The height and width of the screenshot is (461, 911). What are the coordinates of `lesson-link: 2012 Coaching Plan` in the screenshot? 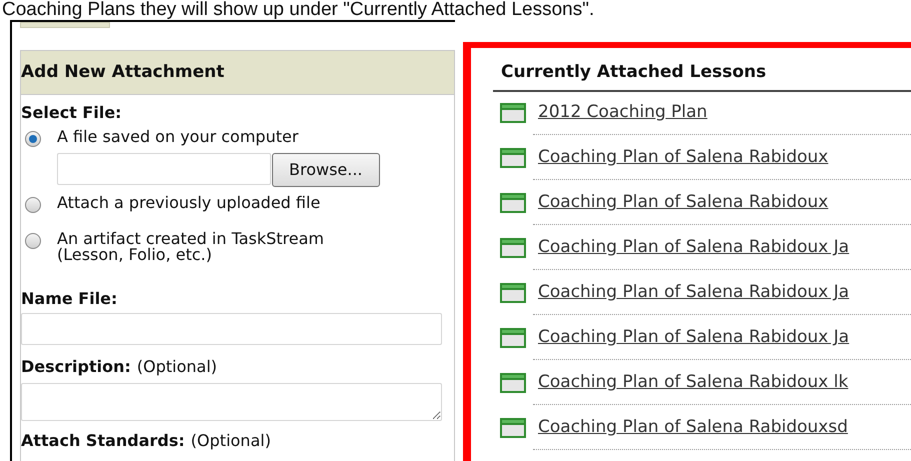 It's located at (623, 113).